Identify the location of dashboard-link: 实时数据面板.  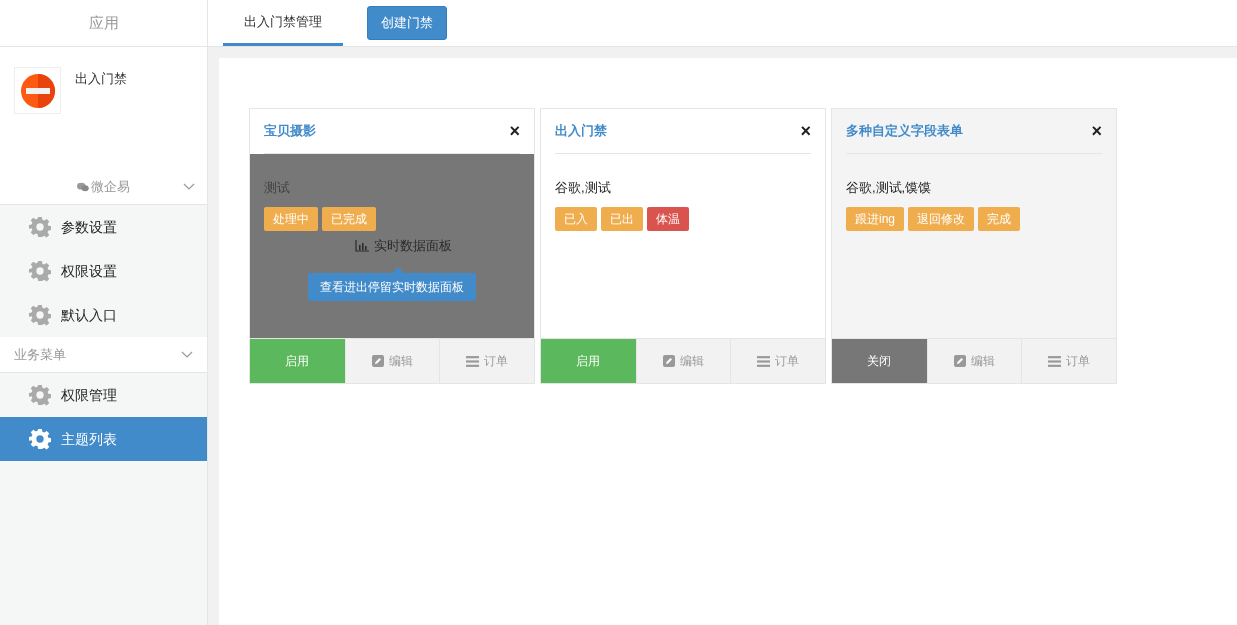
(403, 246).